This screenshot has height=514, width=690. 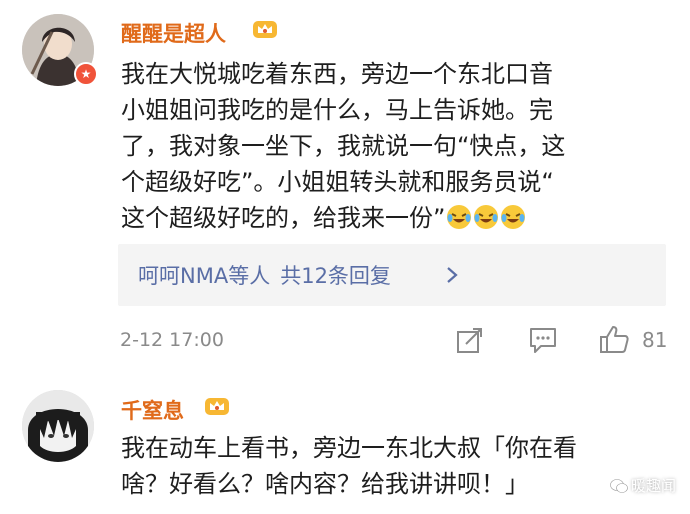 I want to click on verified-badge-icon: ★, so click(x=86, y=74).